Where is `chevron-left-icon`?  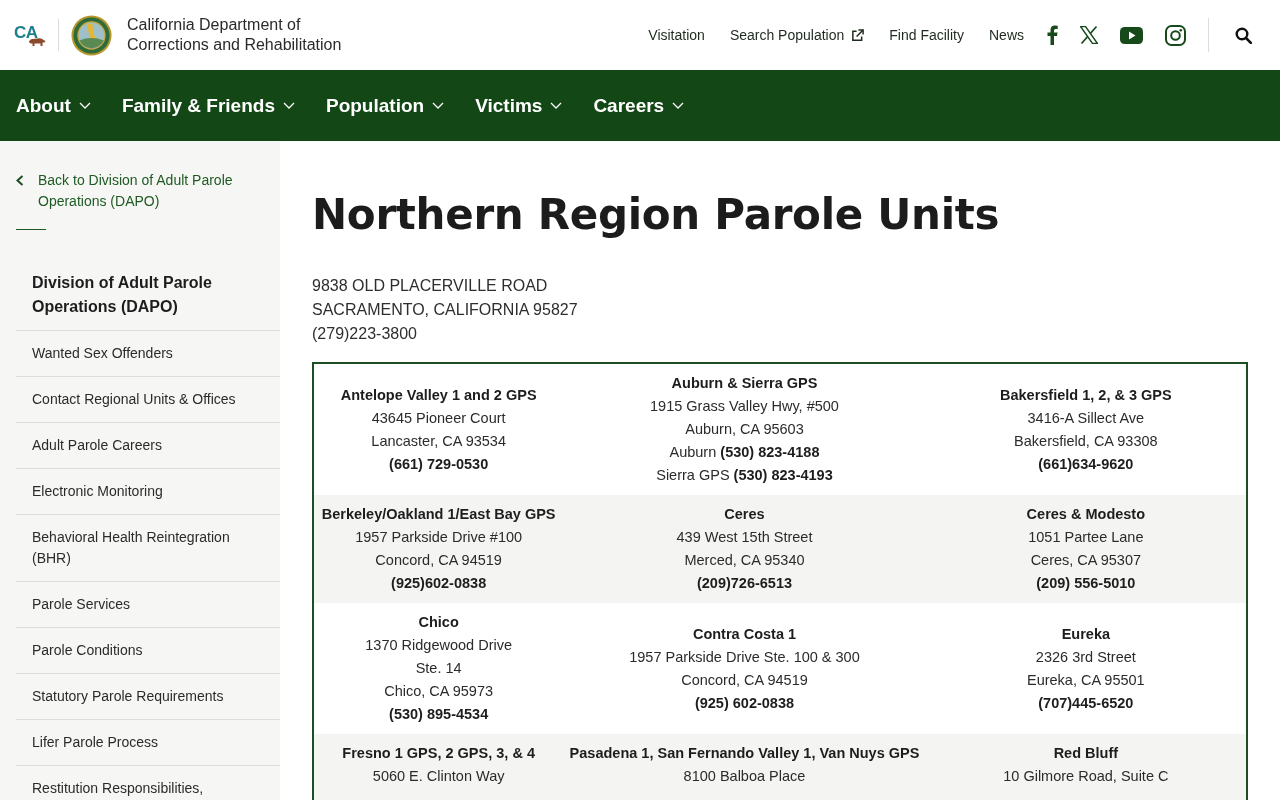
chevron-left-icon is located at coordinates (20, 180).